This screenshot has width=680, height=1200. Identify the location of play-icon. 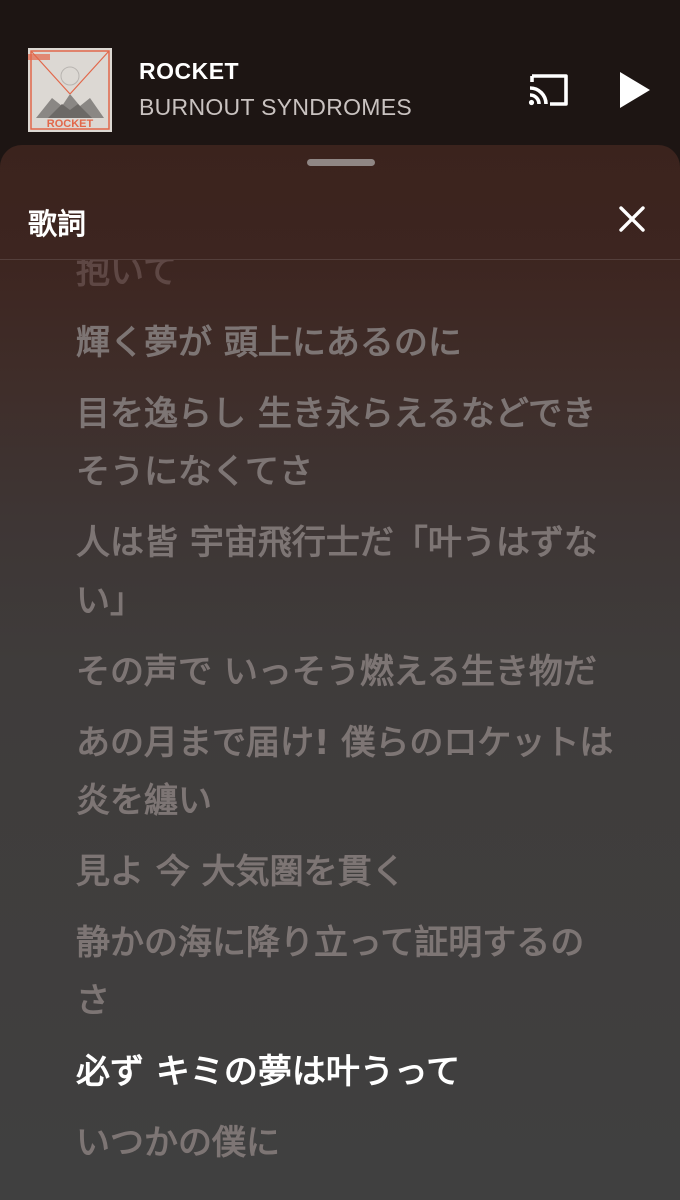
(635, 90).